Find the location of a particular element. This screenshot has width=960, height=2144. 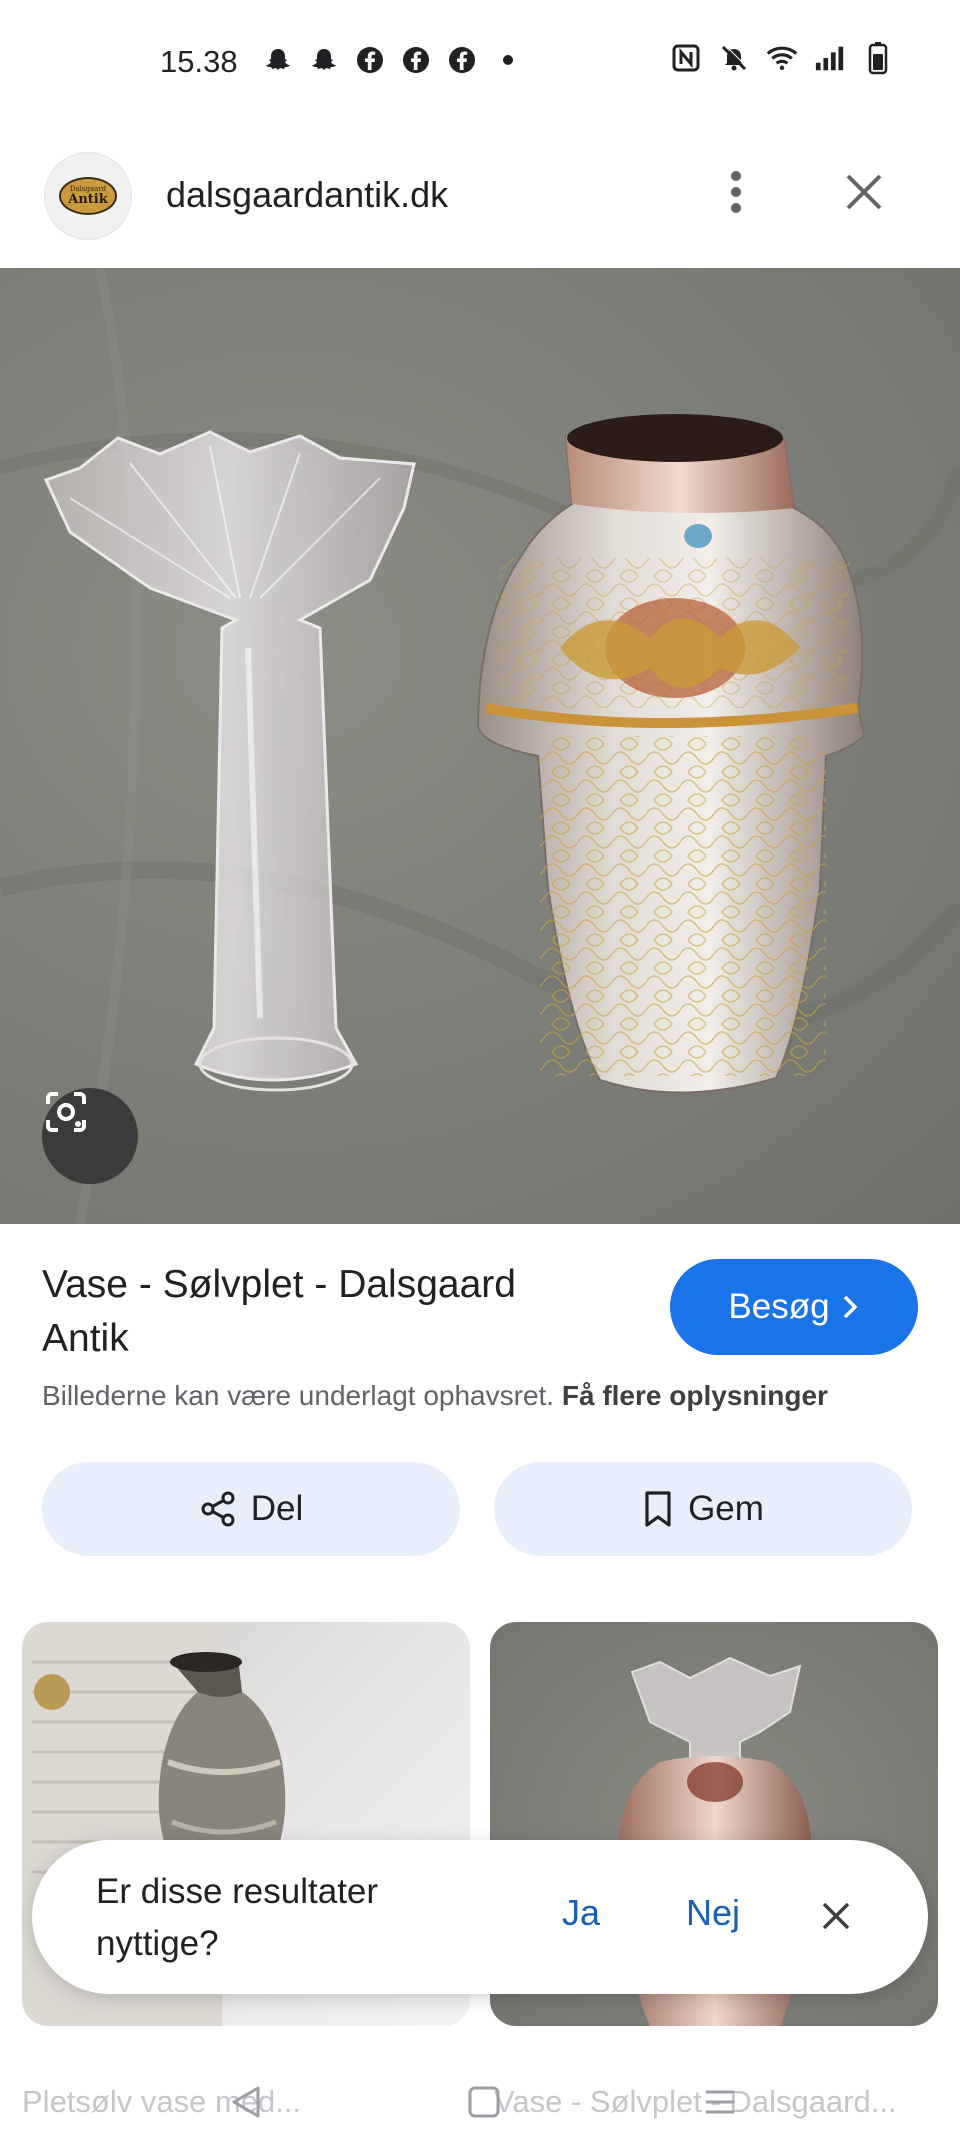

feedback-prompt: Er disse resultater nyttige? Ja Nej is located at coordinates (480, 1917).